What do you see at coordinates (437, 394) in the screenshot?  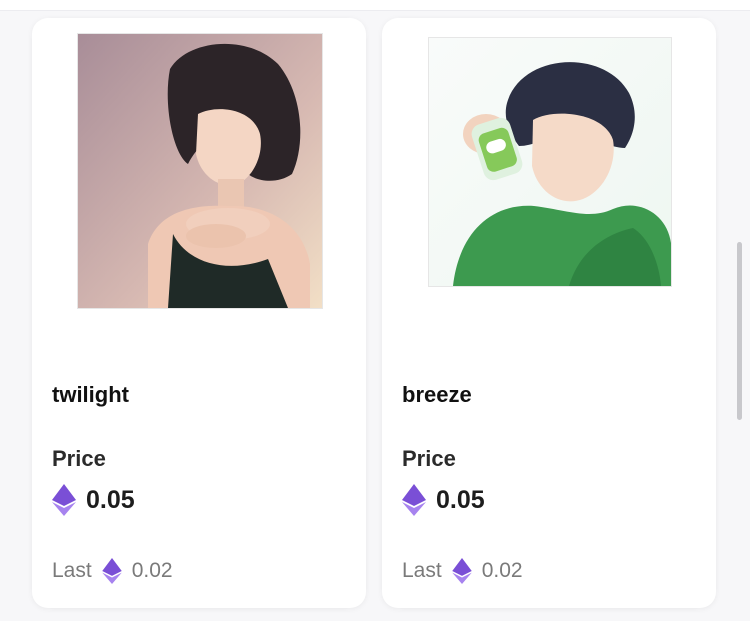 I see `nft-name: breeze` at bounding box center [437, 394].